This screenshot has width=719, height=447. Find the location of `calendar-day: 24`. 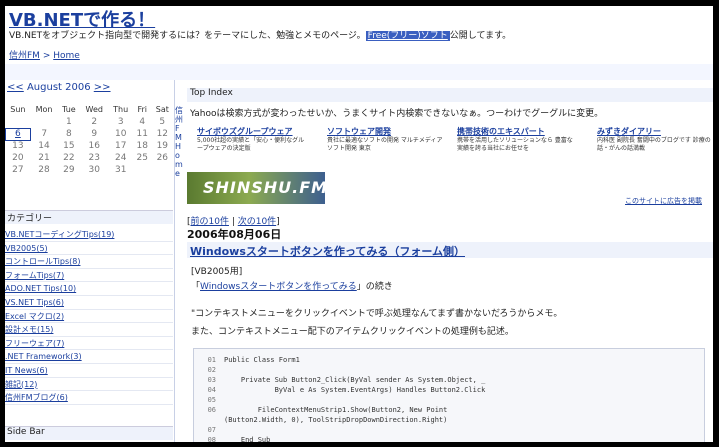

calendar-day: 24 is located at coordinates (120, 158).